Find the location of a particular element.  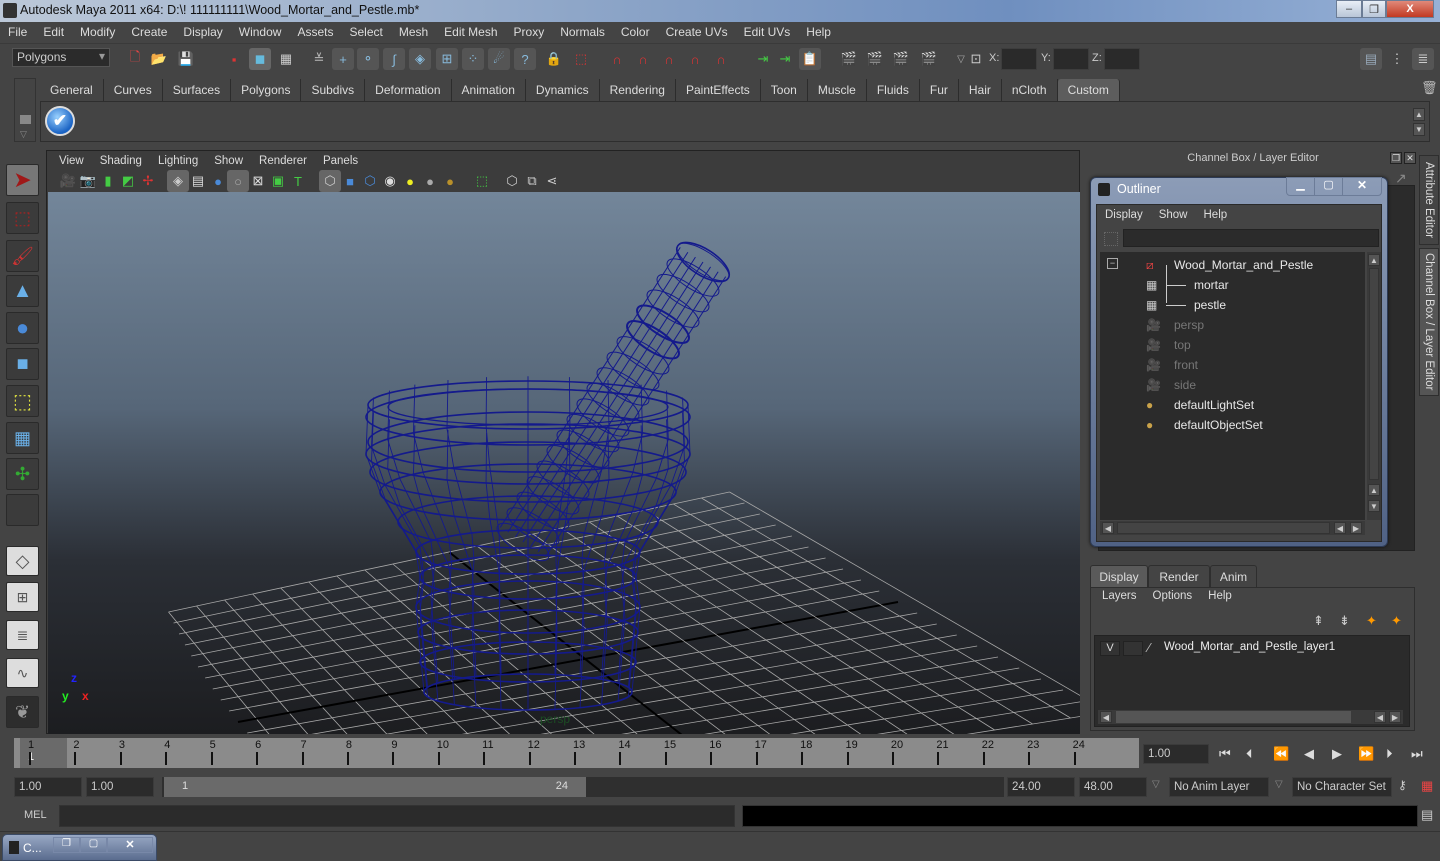

outliner-menu-display: Display is located at coordinates (1124, 215).